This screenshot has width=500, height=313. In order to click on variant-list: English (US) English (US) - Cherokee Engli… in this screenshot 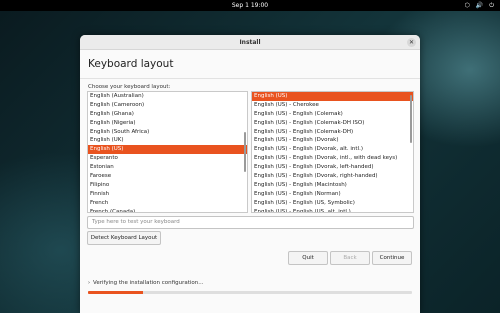, I will do `click(332, 152)`.